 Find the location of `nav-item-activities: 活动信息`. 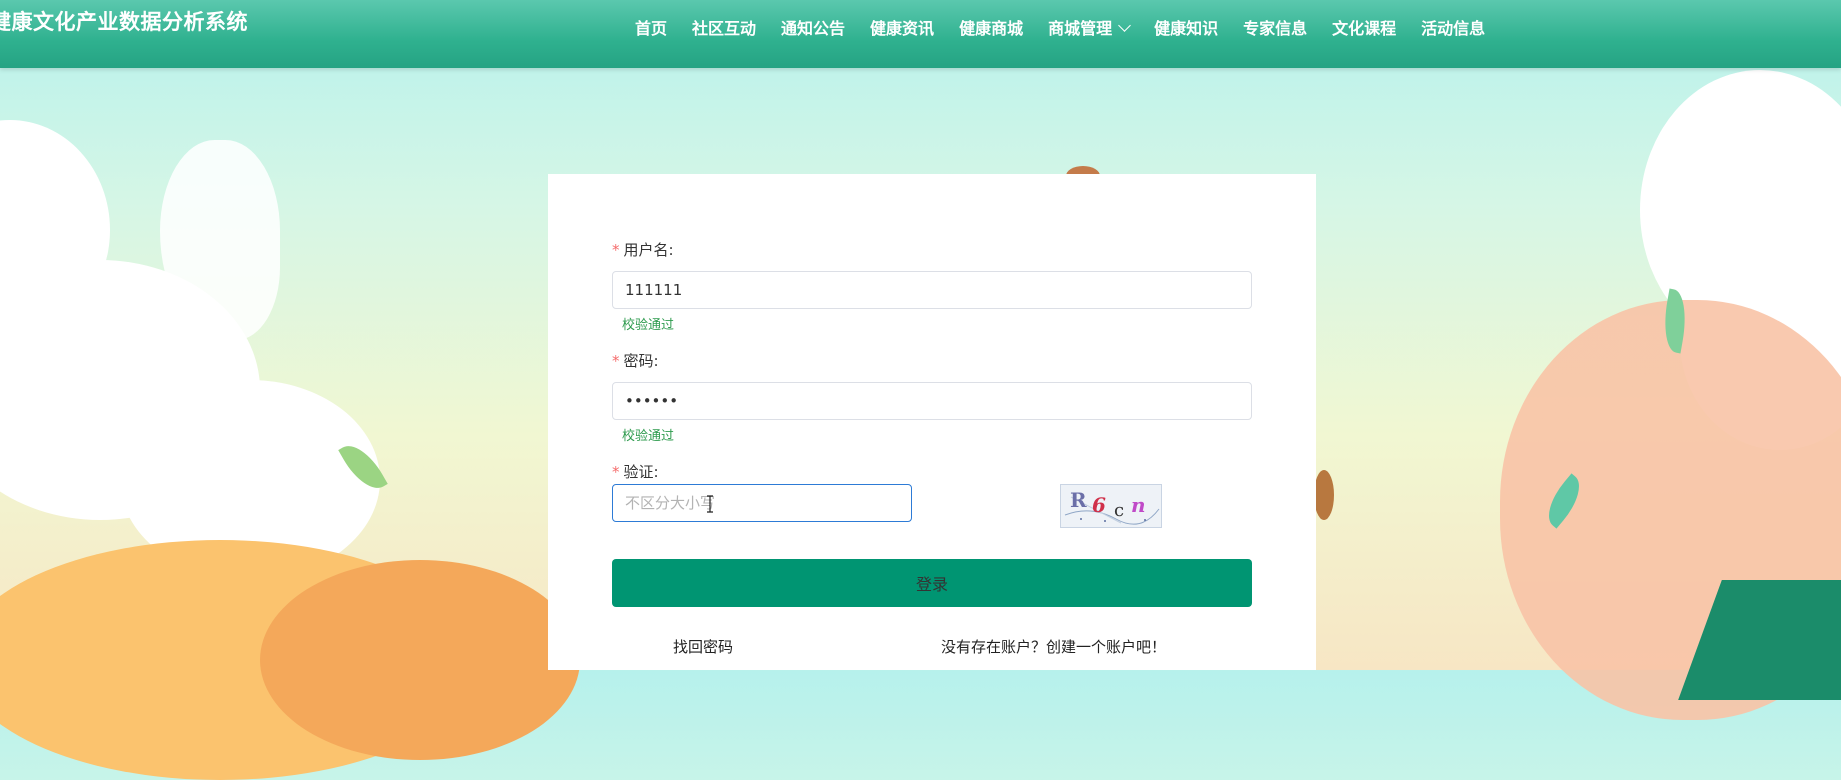

nav-item-activities: 活动信息 is located at coordinates (1453, 27).